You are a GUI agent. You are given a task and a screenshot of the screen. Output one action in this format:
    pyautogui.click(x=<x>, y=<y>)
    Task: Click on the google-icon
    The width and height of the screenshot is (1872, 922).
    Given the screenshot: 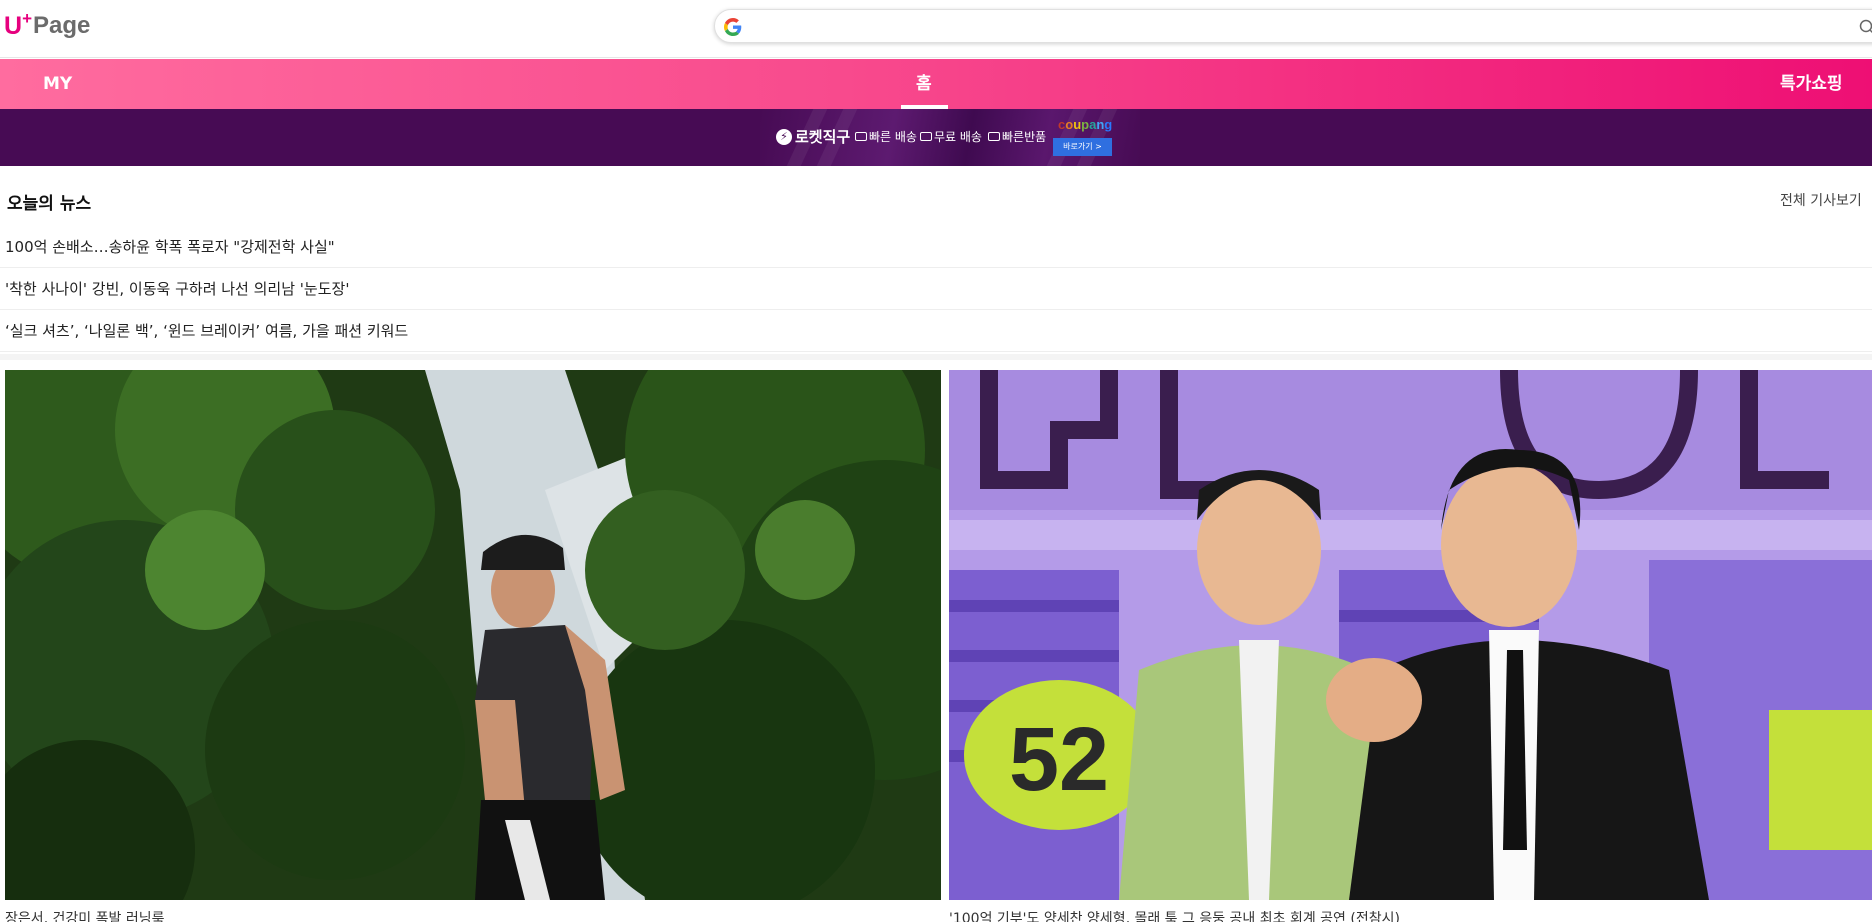 What is the action you would take?
    pyautogui.click(x=733, y=27)
    